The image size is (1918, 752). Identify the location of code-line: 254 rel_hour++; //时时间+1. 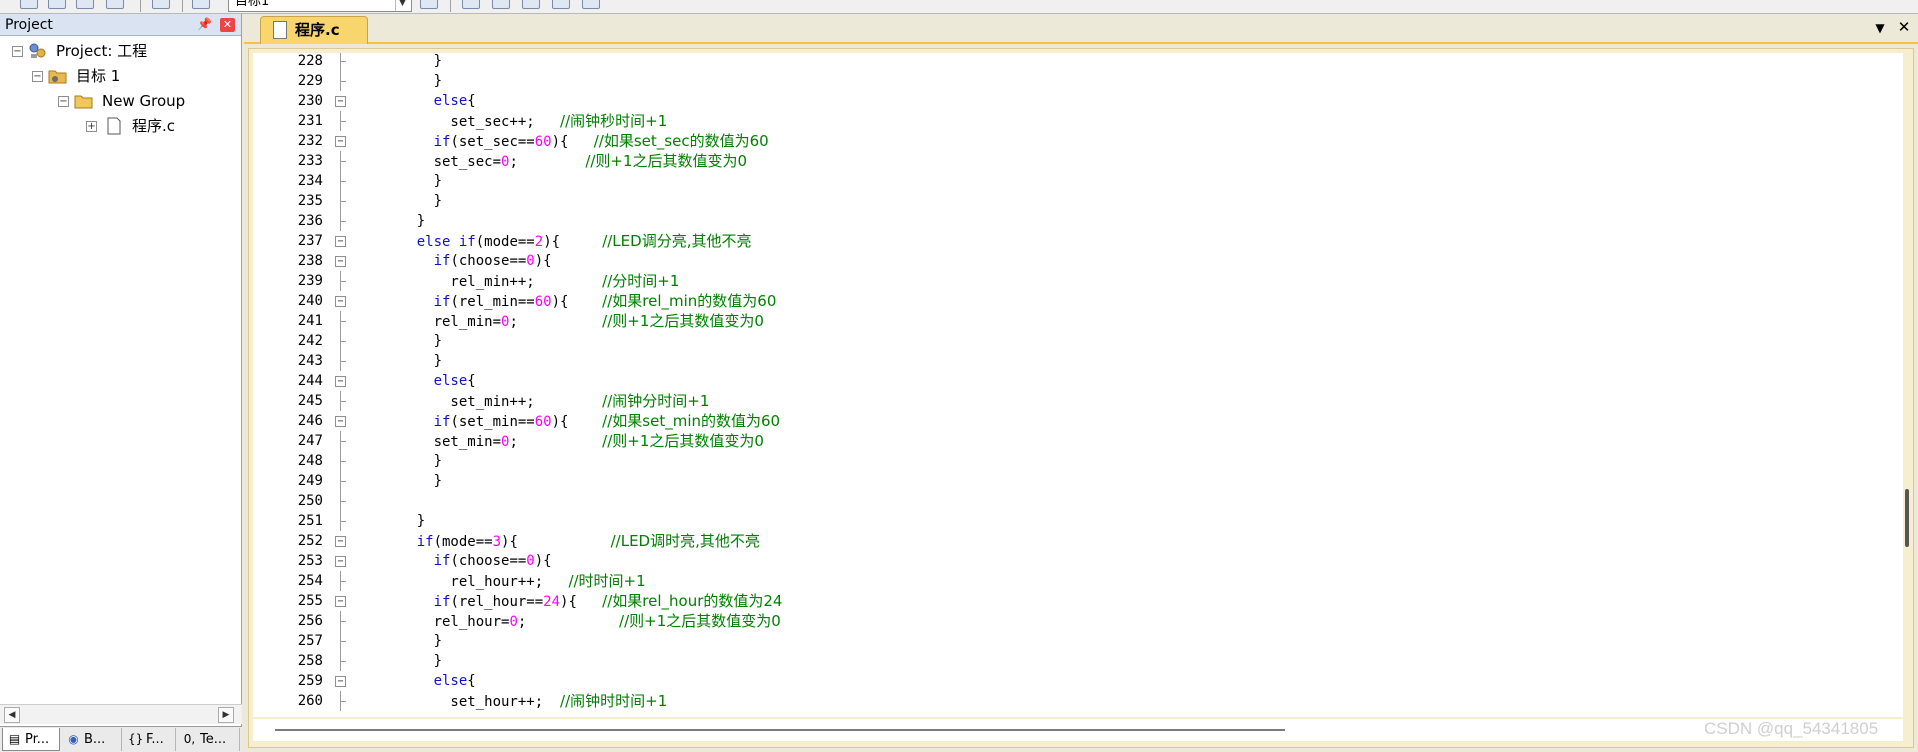
(1078, 581).